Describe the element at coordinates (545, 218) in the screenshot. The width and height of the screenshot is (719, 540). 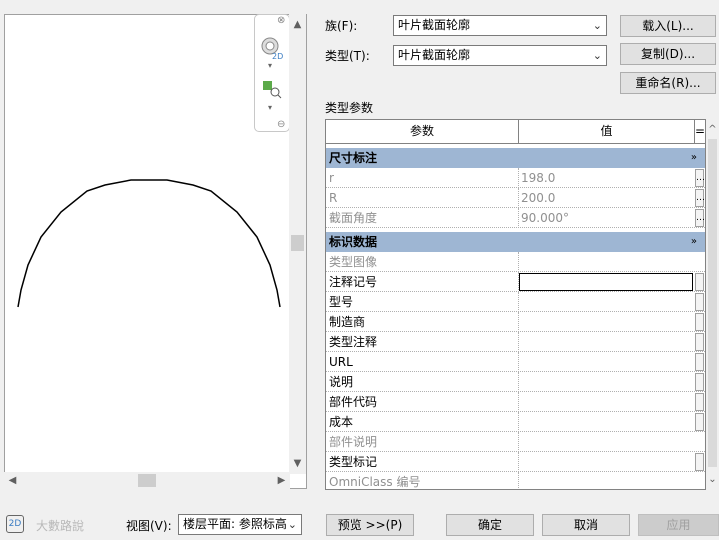
I see `param-value: 90.000°` at that location.